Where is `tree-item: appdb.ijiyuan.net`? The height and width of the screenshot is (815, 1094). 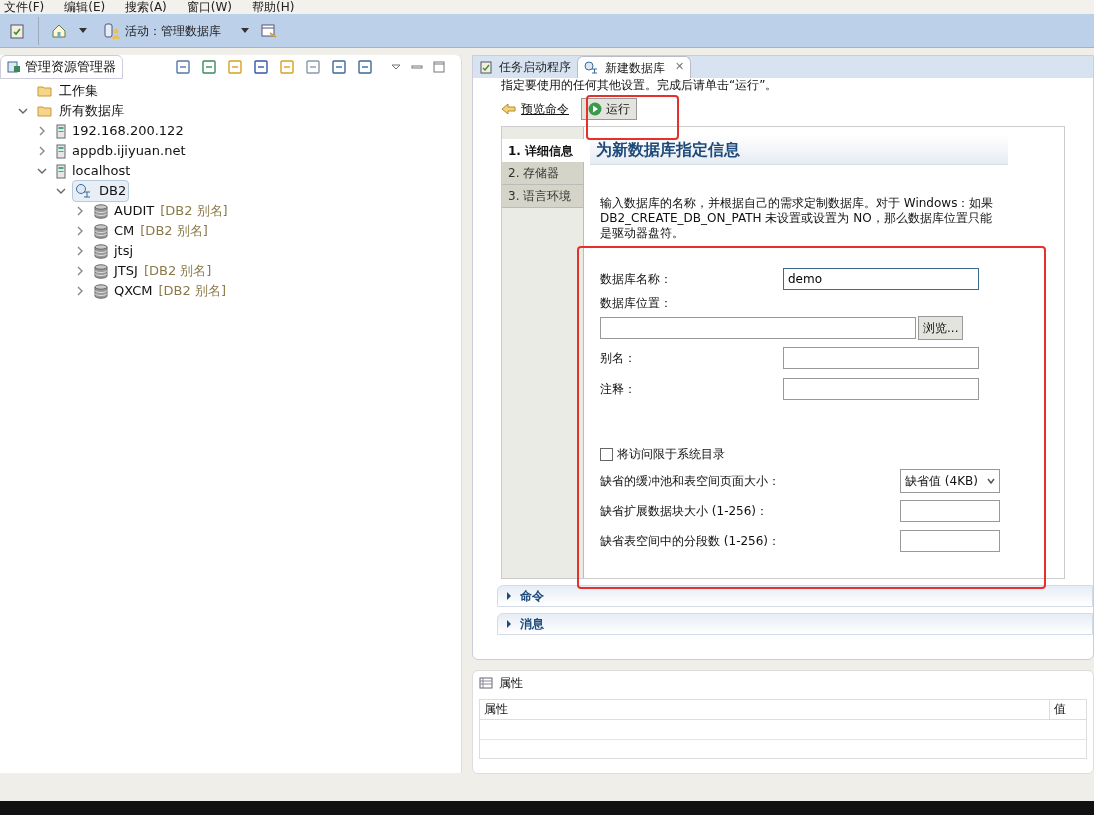
tree-item: appdb.ijiyuan.net is located at coordinates (121, 151).